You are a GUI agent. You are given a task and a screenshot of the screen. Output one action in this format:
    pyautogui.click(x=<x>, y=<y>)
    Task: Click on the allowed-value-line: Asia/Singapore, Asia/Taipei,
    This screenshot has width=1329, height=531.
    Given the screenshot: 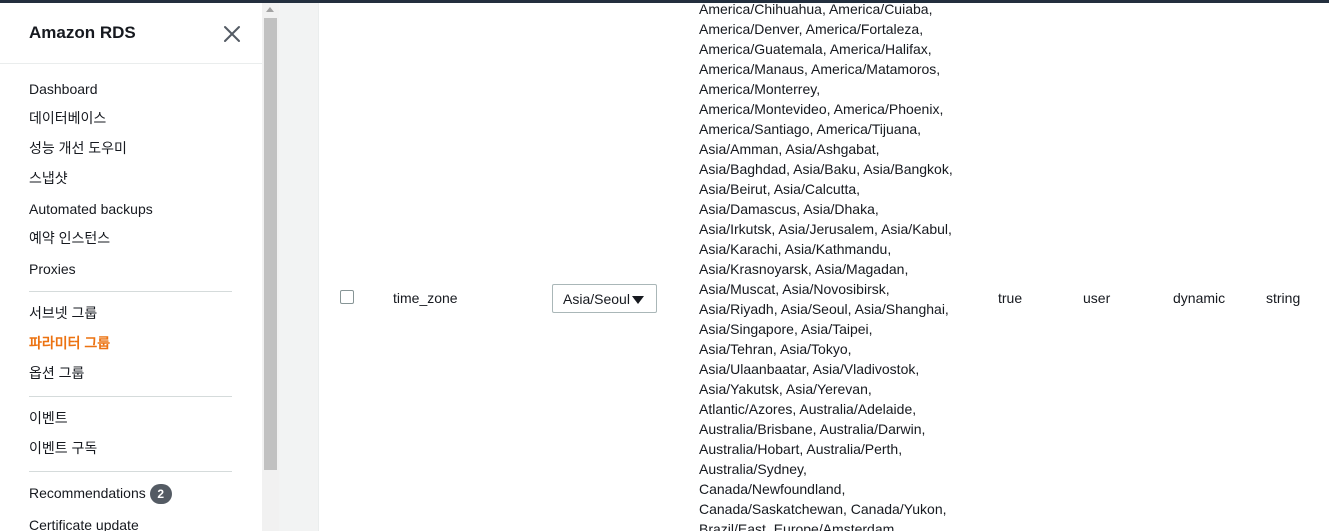 What is the action you would take?
    pyautogui.click(x=786, y=329)
    